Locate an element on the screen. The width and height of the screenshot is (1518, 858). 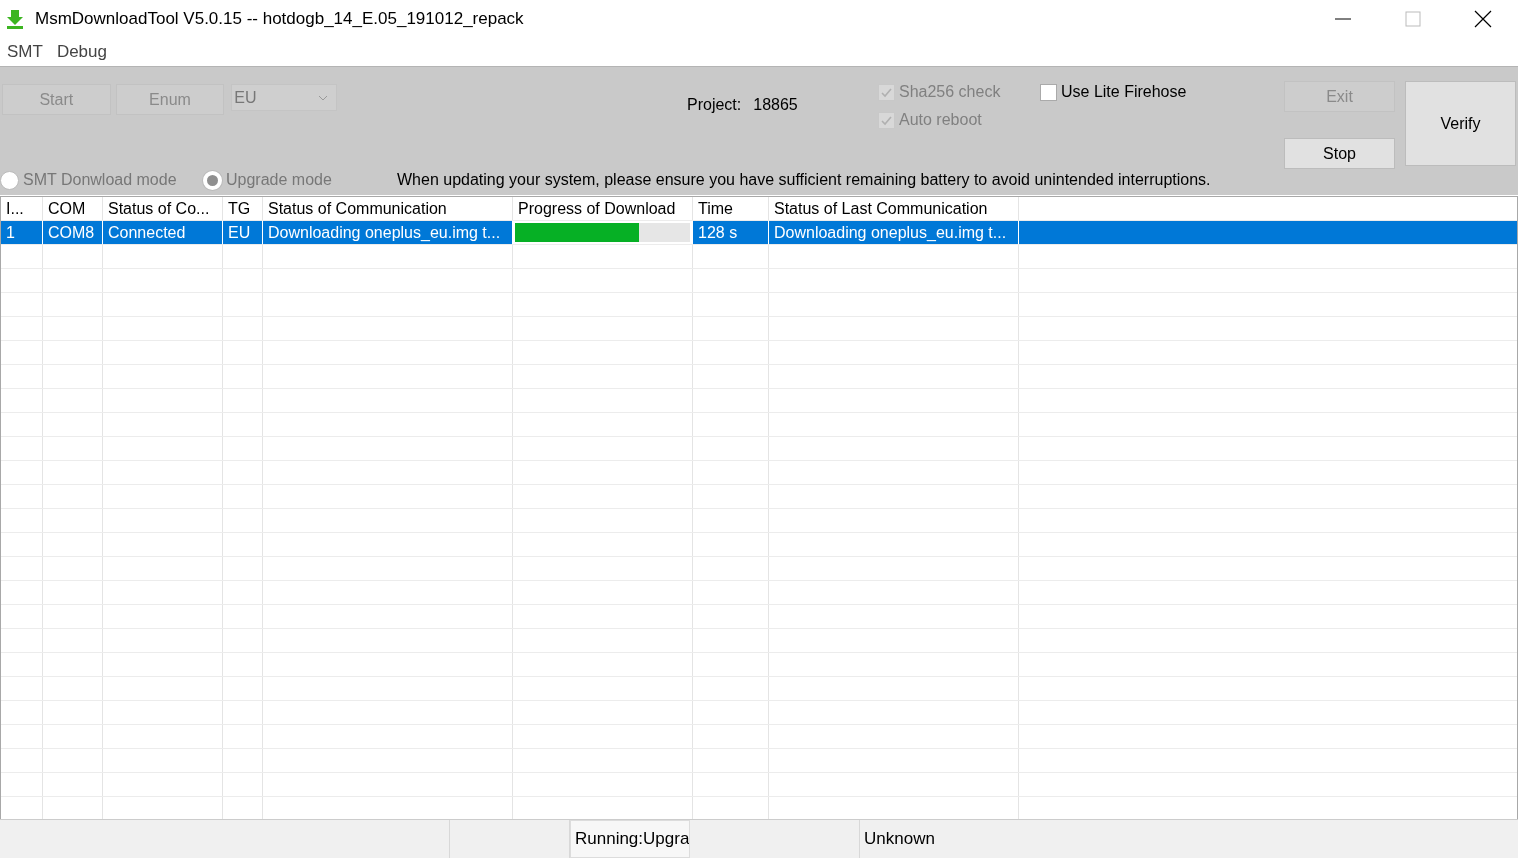
checkbox: Use Lite Firehose is located at coordinates (1162, 92).